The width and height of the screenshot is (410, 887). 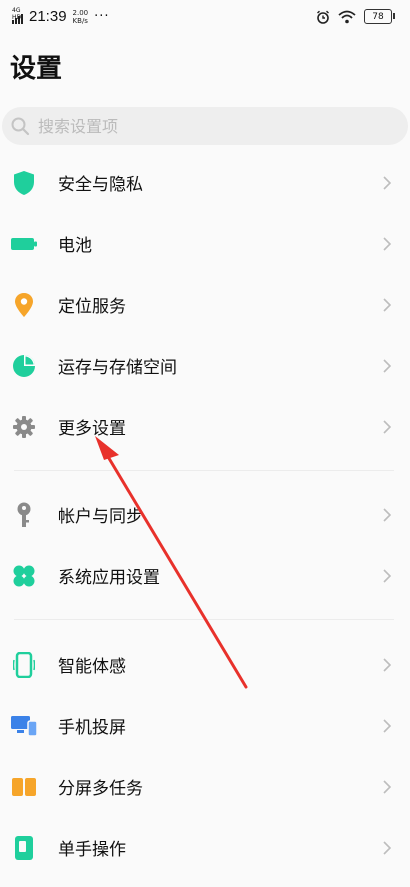 What do you see at coordinates (100, 517) in the screenshot?
I see `settings-item-label: 帐户与同步` at bounding box center [100, 517].